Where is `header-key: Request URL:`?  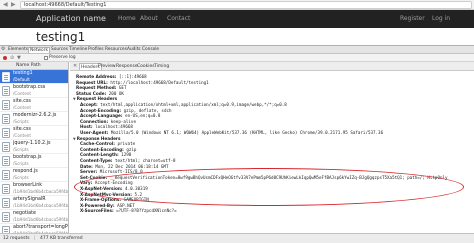 header-key: Request URL: is located at coordinates (92, 82).